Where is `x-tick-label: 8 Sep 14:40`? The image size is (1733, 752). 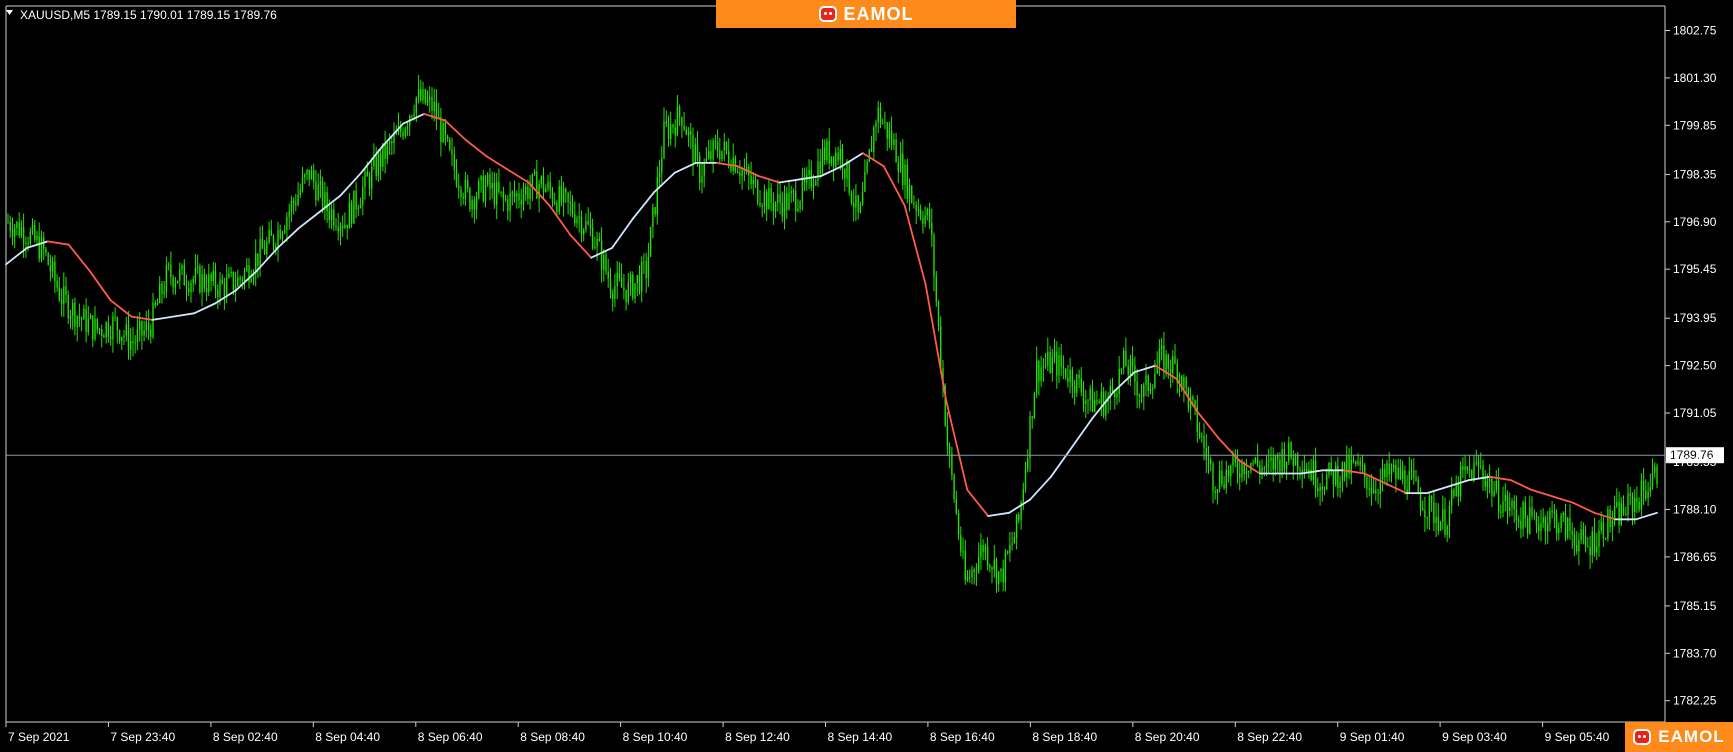 x-tick-label: 8 Sep 14:40 is located at coordinates (860, 737).